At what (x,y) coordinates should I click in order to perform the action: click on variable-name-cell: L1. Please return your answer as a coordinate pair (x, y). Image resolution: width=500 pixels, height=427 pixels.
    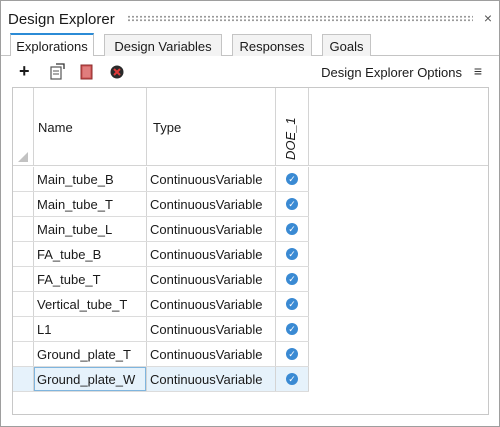
    Looking at the image, I should click on (44, 329).